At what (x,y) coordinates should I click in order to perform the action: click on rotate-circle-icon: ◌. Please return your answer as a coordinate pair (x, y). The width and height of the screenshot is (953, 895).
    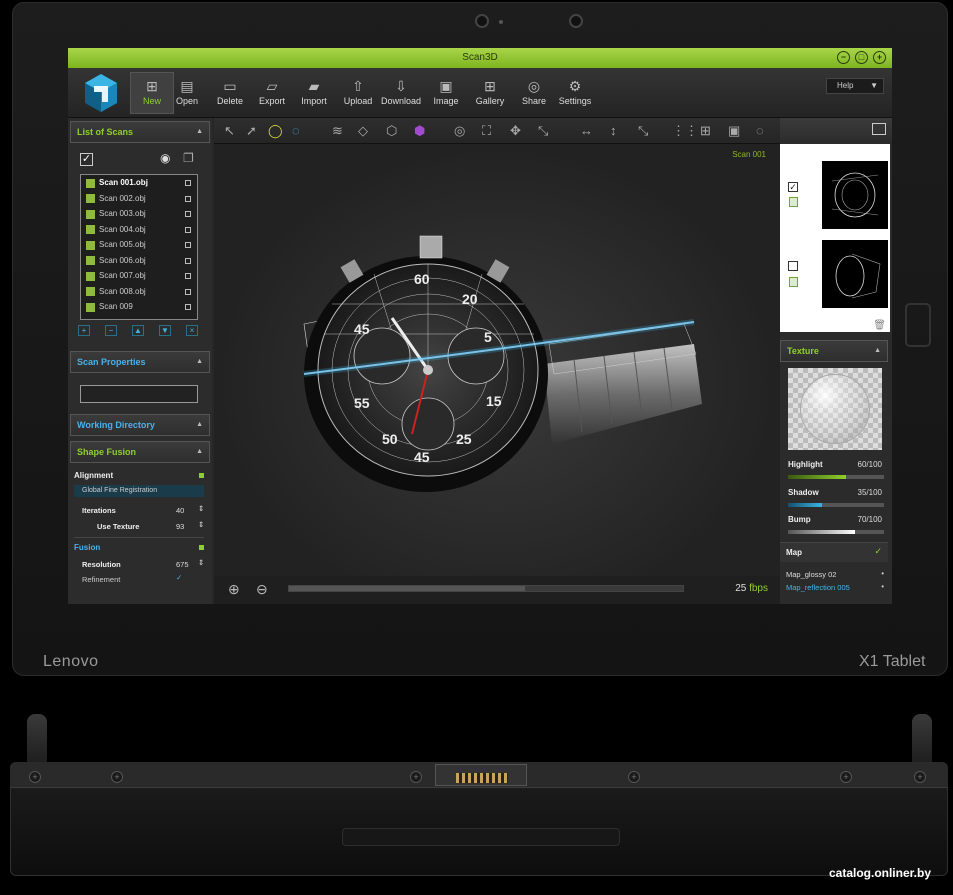
    Looking at the image, I should click on (296, 130).